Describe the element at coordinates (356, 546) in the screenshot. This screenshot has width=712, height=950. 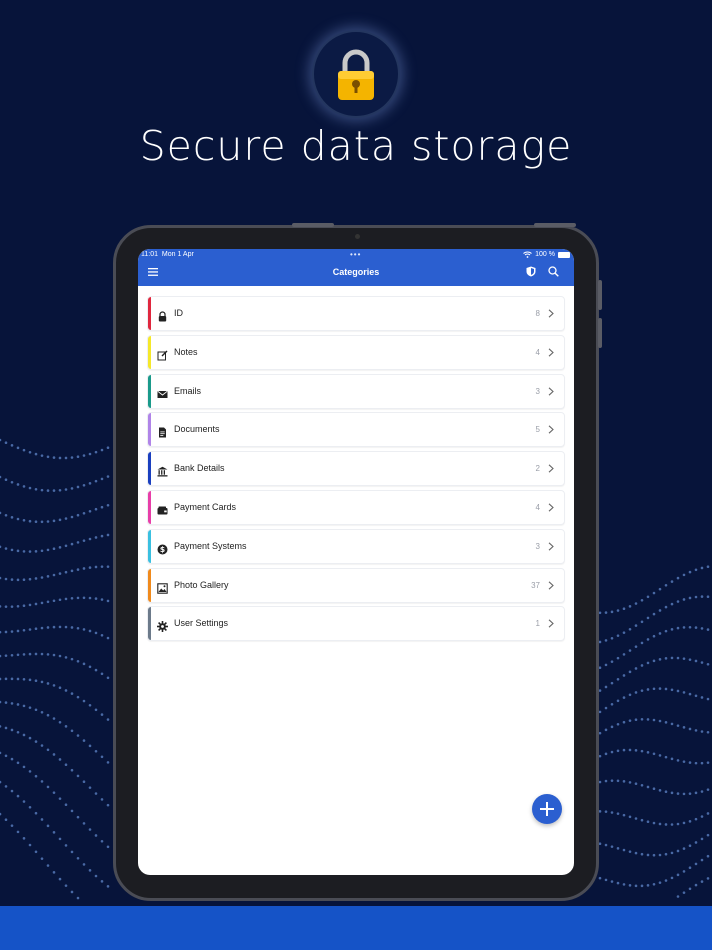
I see `category-row-payment-systems: $ Payment Systems 3` at that location.